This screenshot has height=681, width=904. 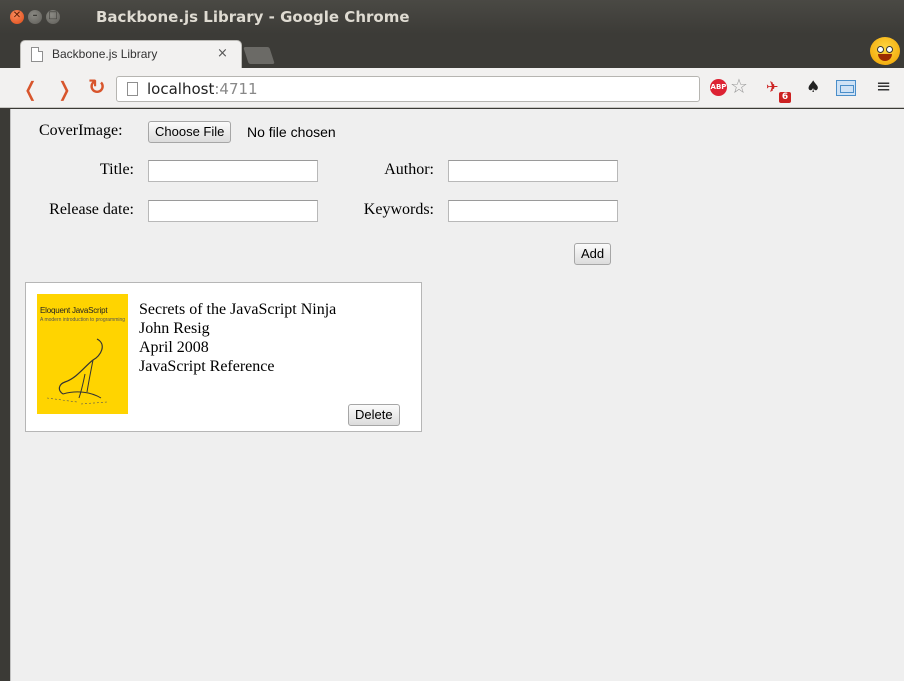 I want to click on window-close-button: ✕, so click(x=17, y=17).